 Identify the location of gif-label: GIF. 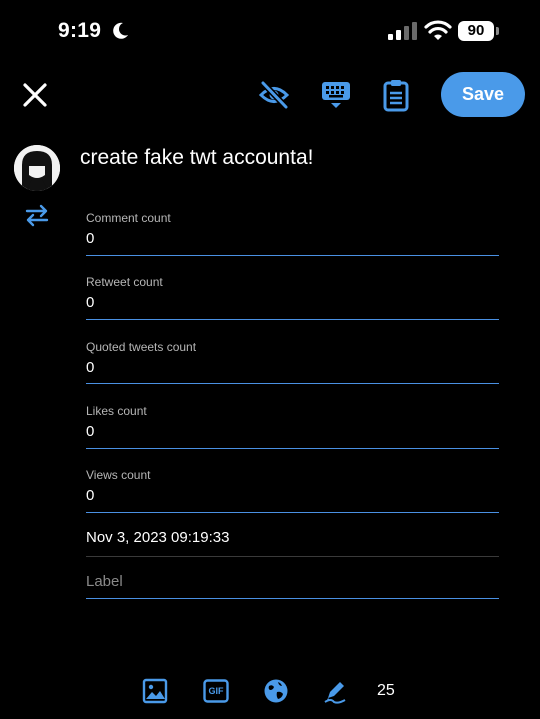
(216, 691).